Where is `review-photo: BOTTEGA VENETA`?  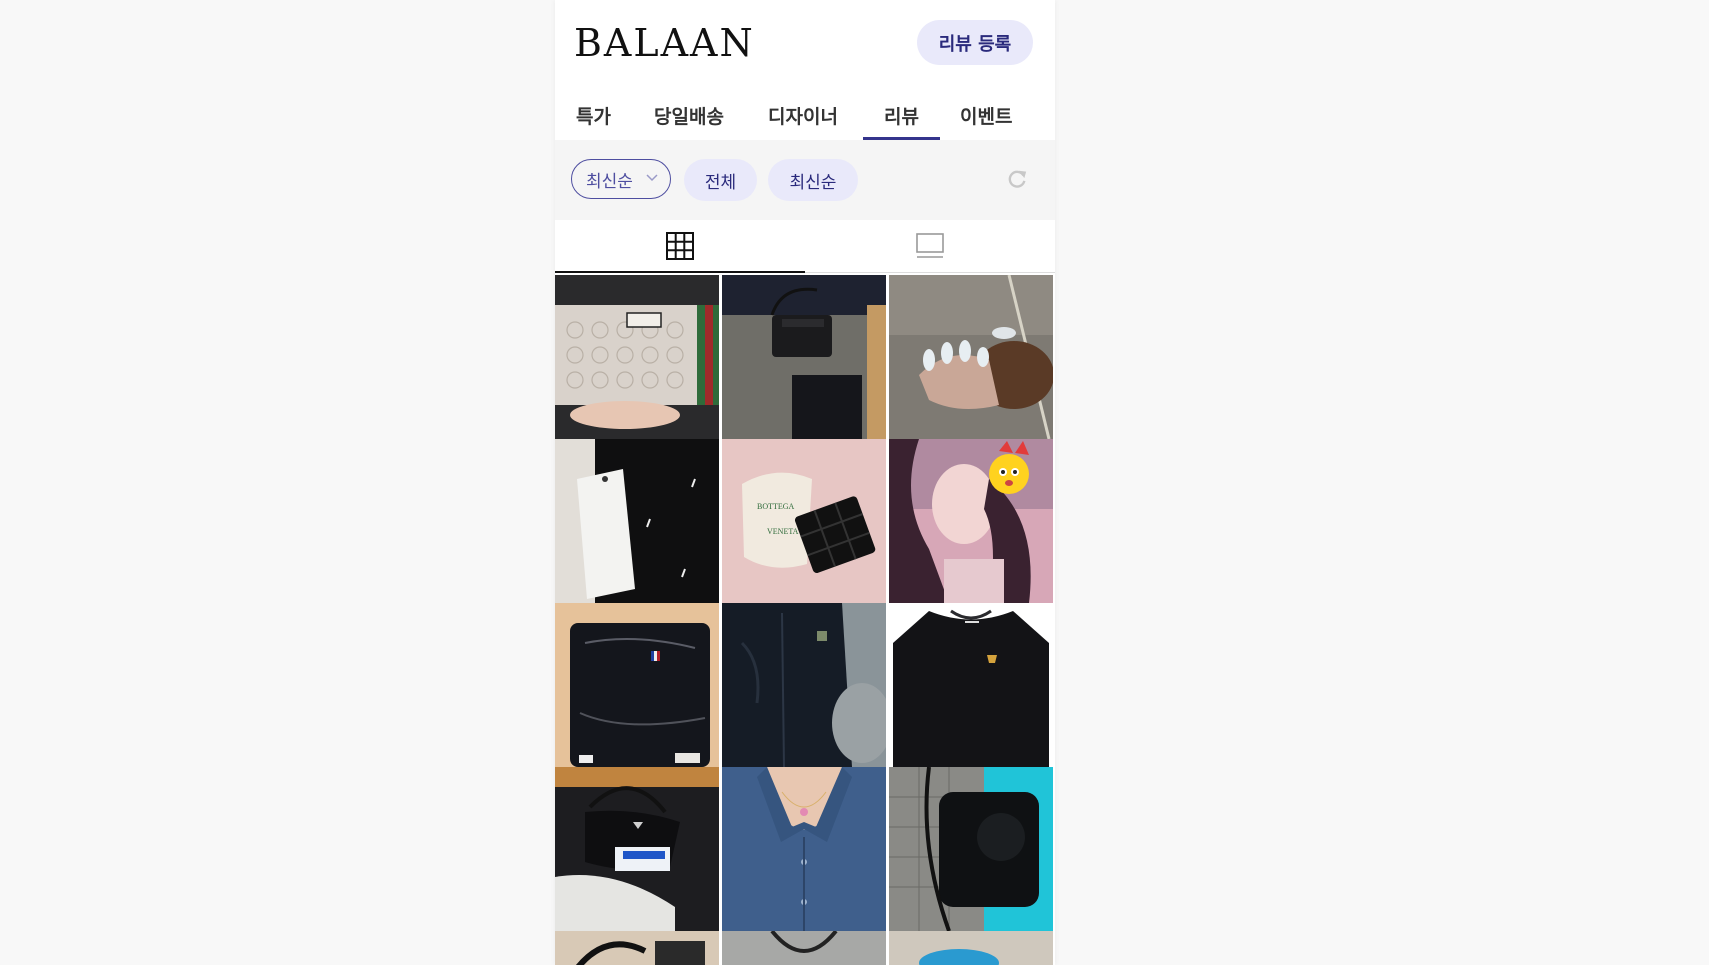 review-photo: BOTTEGA VENETA is located at coordinates (804, 521).